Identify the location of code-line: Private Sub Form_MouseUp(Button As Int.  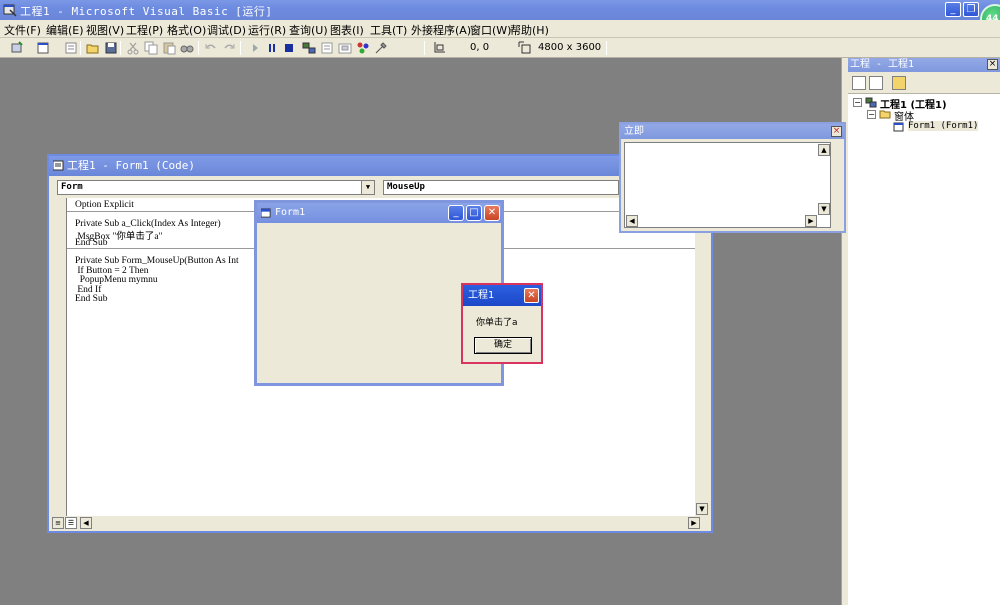
(157, 261).